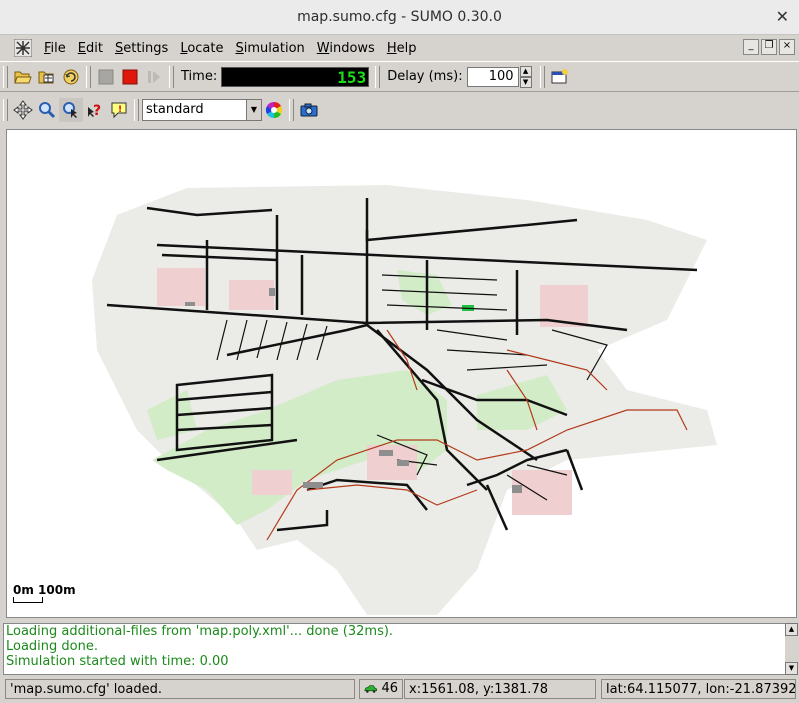  I want to click on step-button, so click(154, 77).